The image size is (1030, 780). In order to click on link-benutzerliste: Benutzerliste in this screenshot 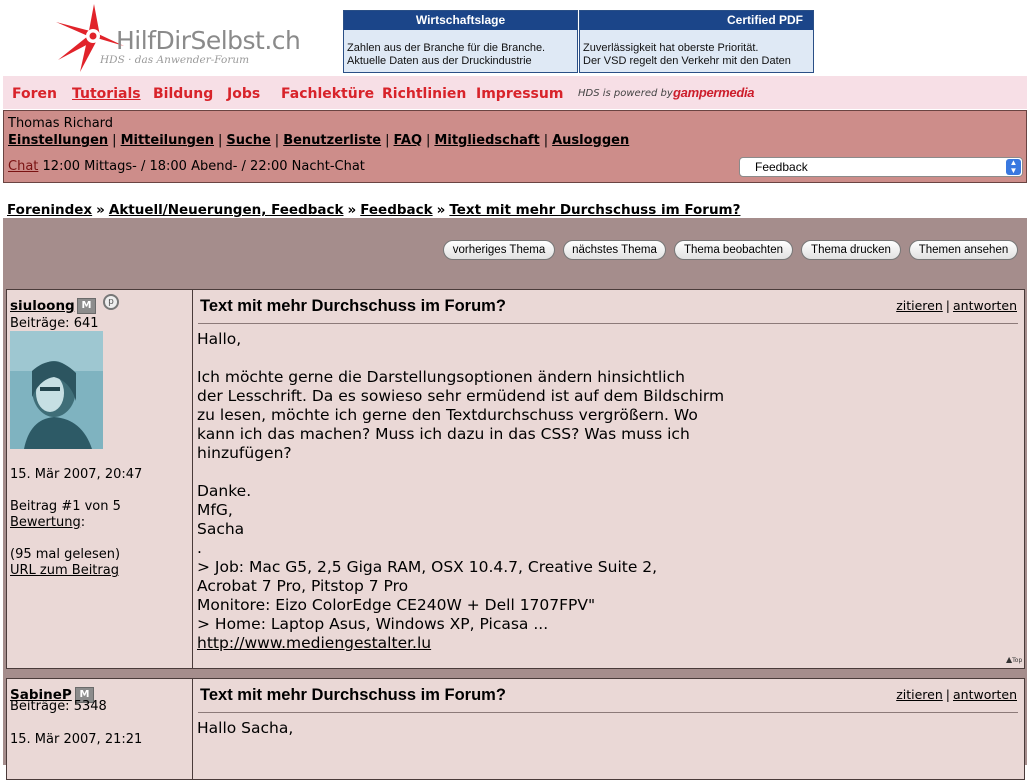, I will do `click(332, 140)`.